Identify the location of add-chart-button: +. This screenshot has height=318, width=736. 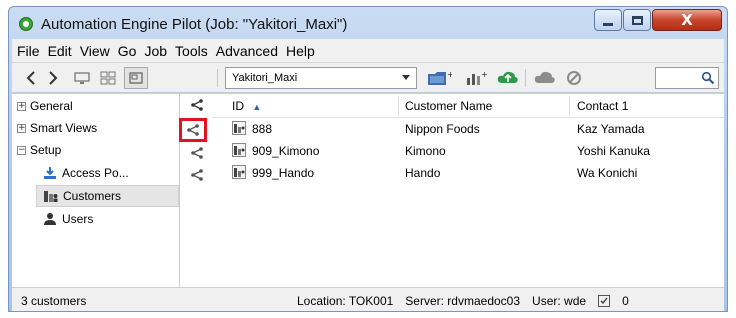
(476, 78).